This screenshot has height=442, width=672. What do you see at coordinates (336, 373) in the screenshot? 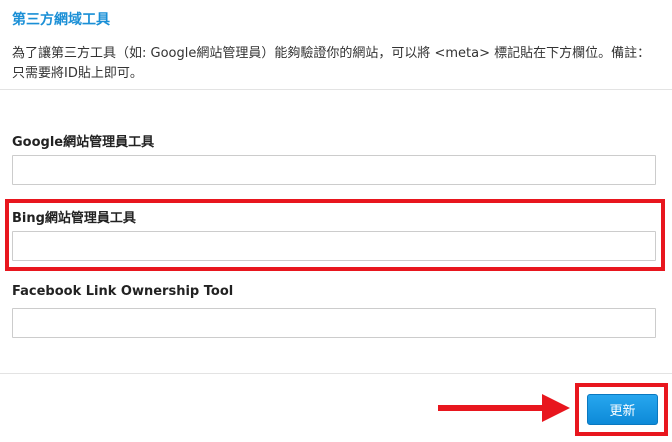
I see `divider-bottom` at bounding box center [336, 373].